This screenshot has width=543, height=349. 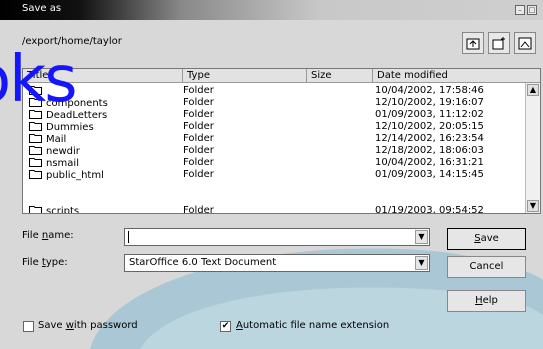 I want to click on file-name: newdir, so click(x=63, y=151).